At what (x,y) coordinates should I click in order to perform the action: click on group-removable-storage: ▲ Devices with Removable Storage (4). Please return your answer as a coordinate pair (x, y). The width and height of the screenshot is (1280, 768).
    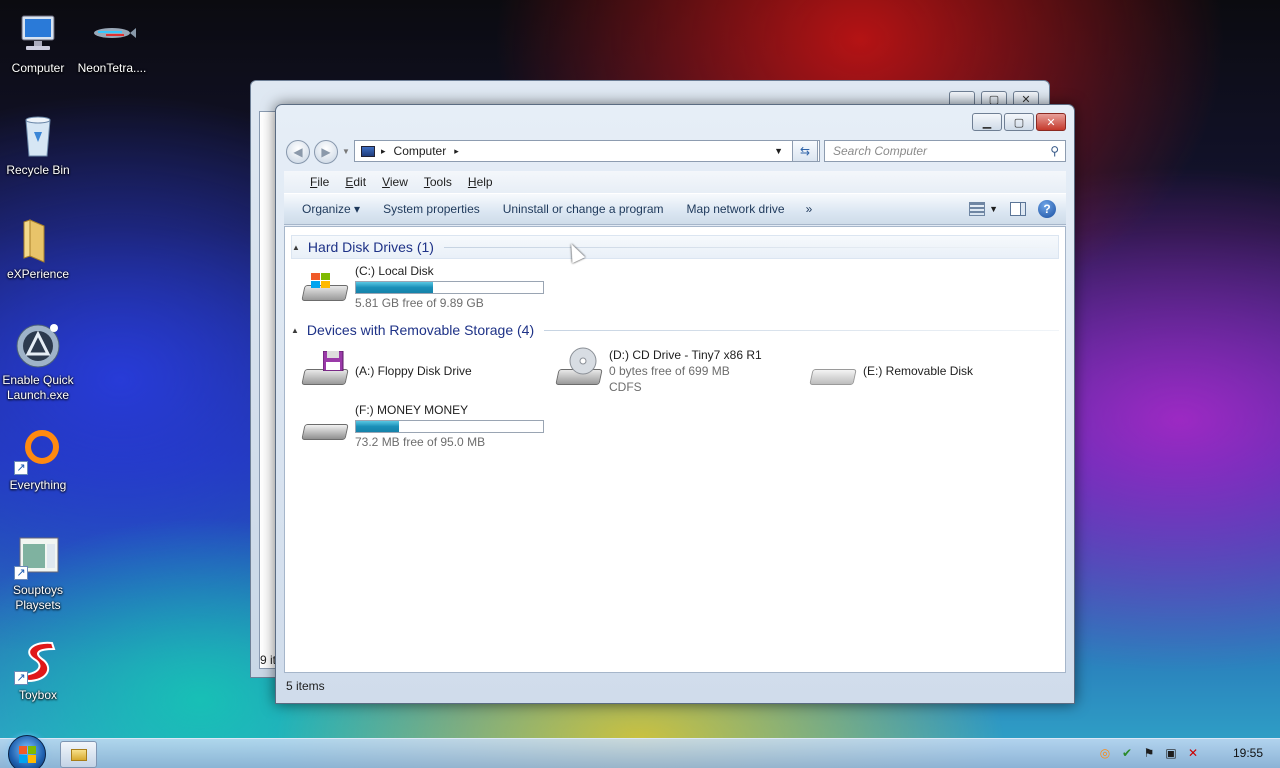
    Looking at the image, I should click on (675, 330).